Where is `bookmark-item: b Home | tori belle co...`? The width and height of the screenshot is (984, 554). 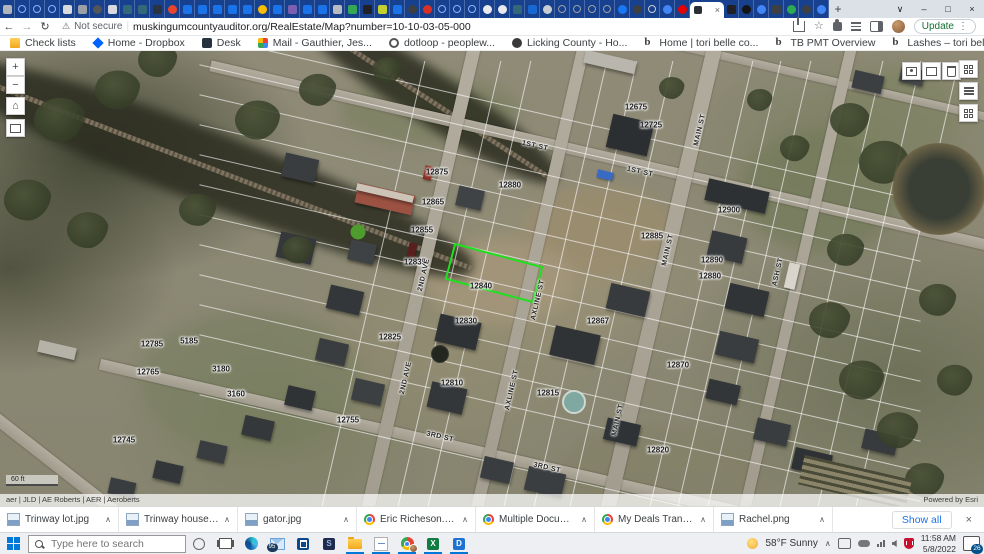 bookmark-item: b Home | tori belle co... is located at coordinates (701, 43).